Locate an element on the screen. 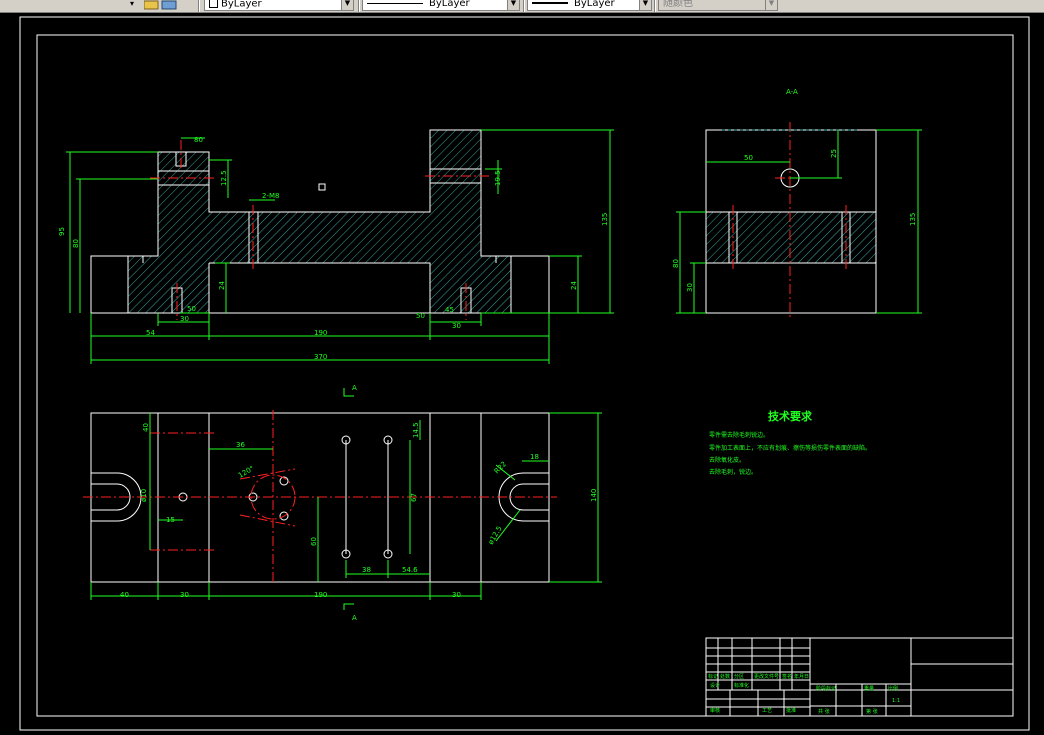 Image resolution: width=1044 pixels, height=735 pixels. tb-standard: 标准化 is located at coordinates (741, 685).